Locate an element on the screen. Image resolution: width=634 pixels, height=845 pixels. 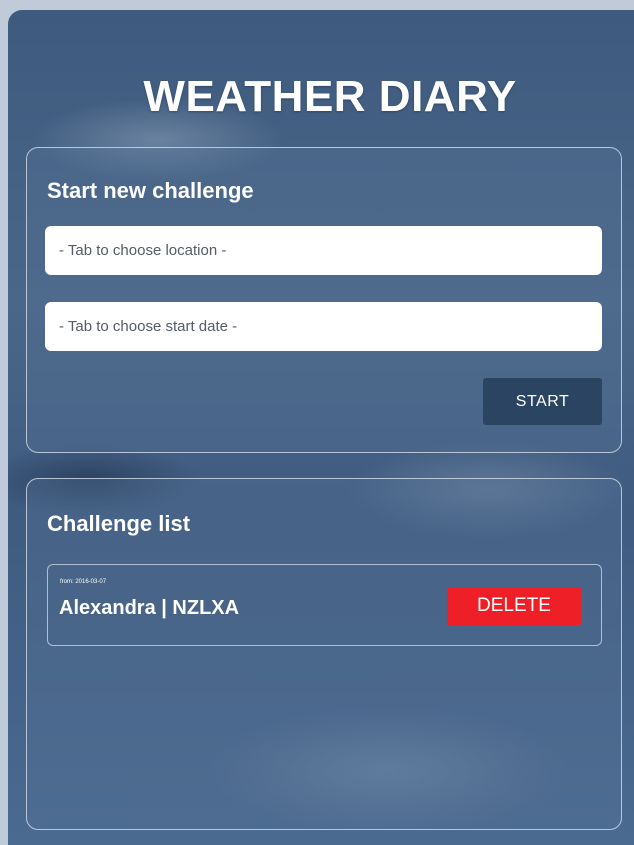
location-field: - Tab to choose location - is located at coordinates (323, 250).